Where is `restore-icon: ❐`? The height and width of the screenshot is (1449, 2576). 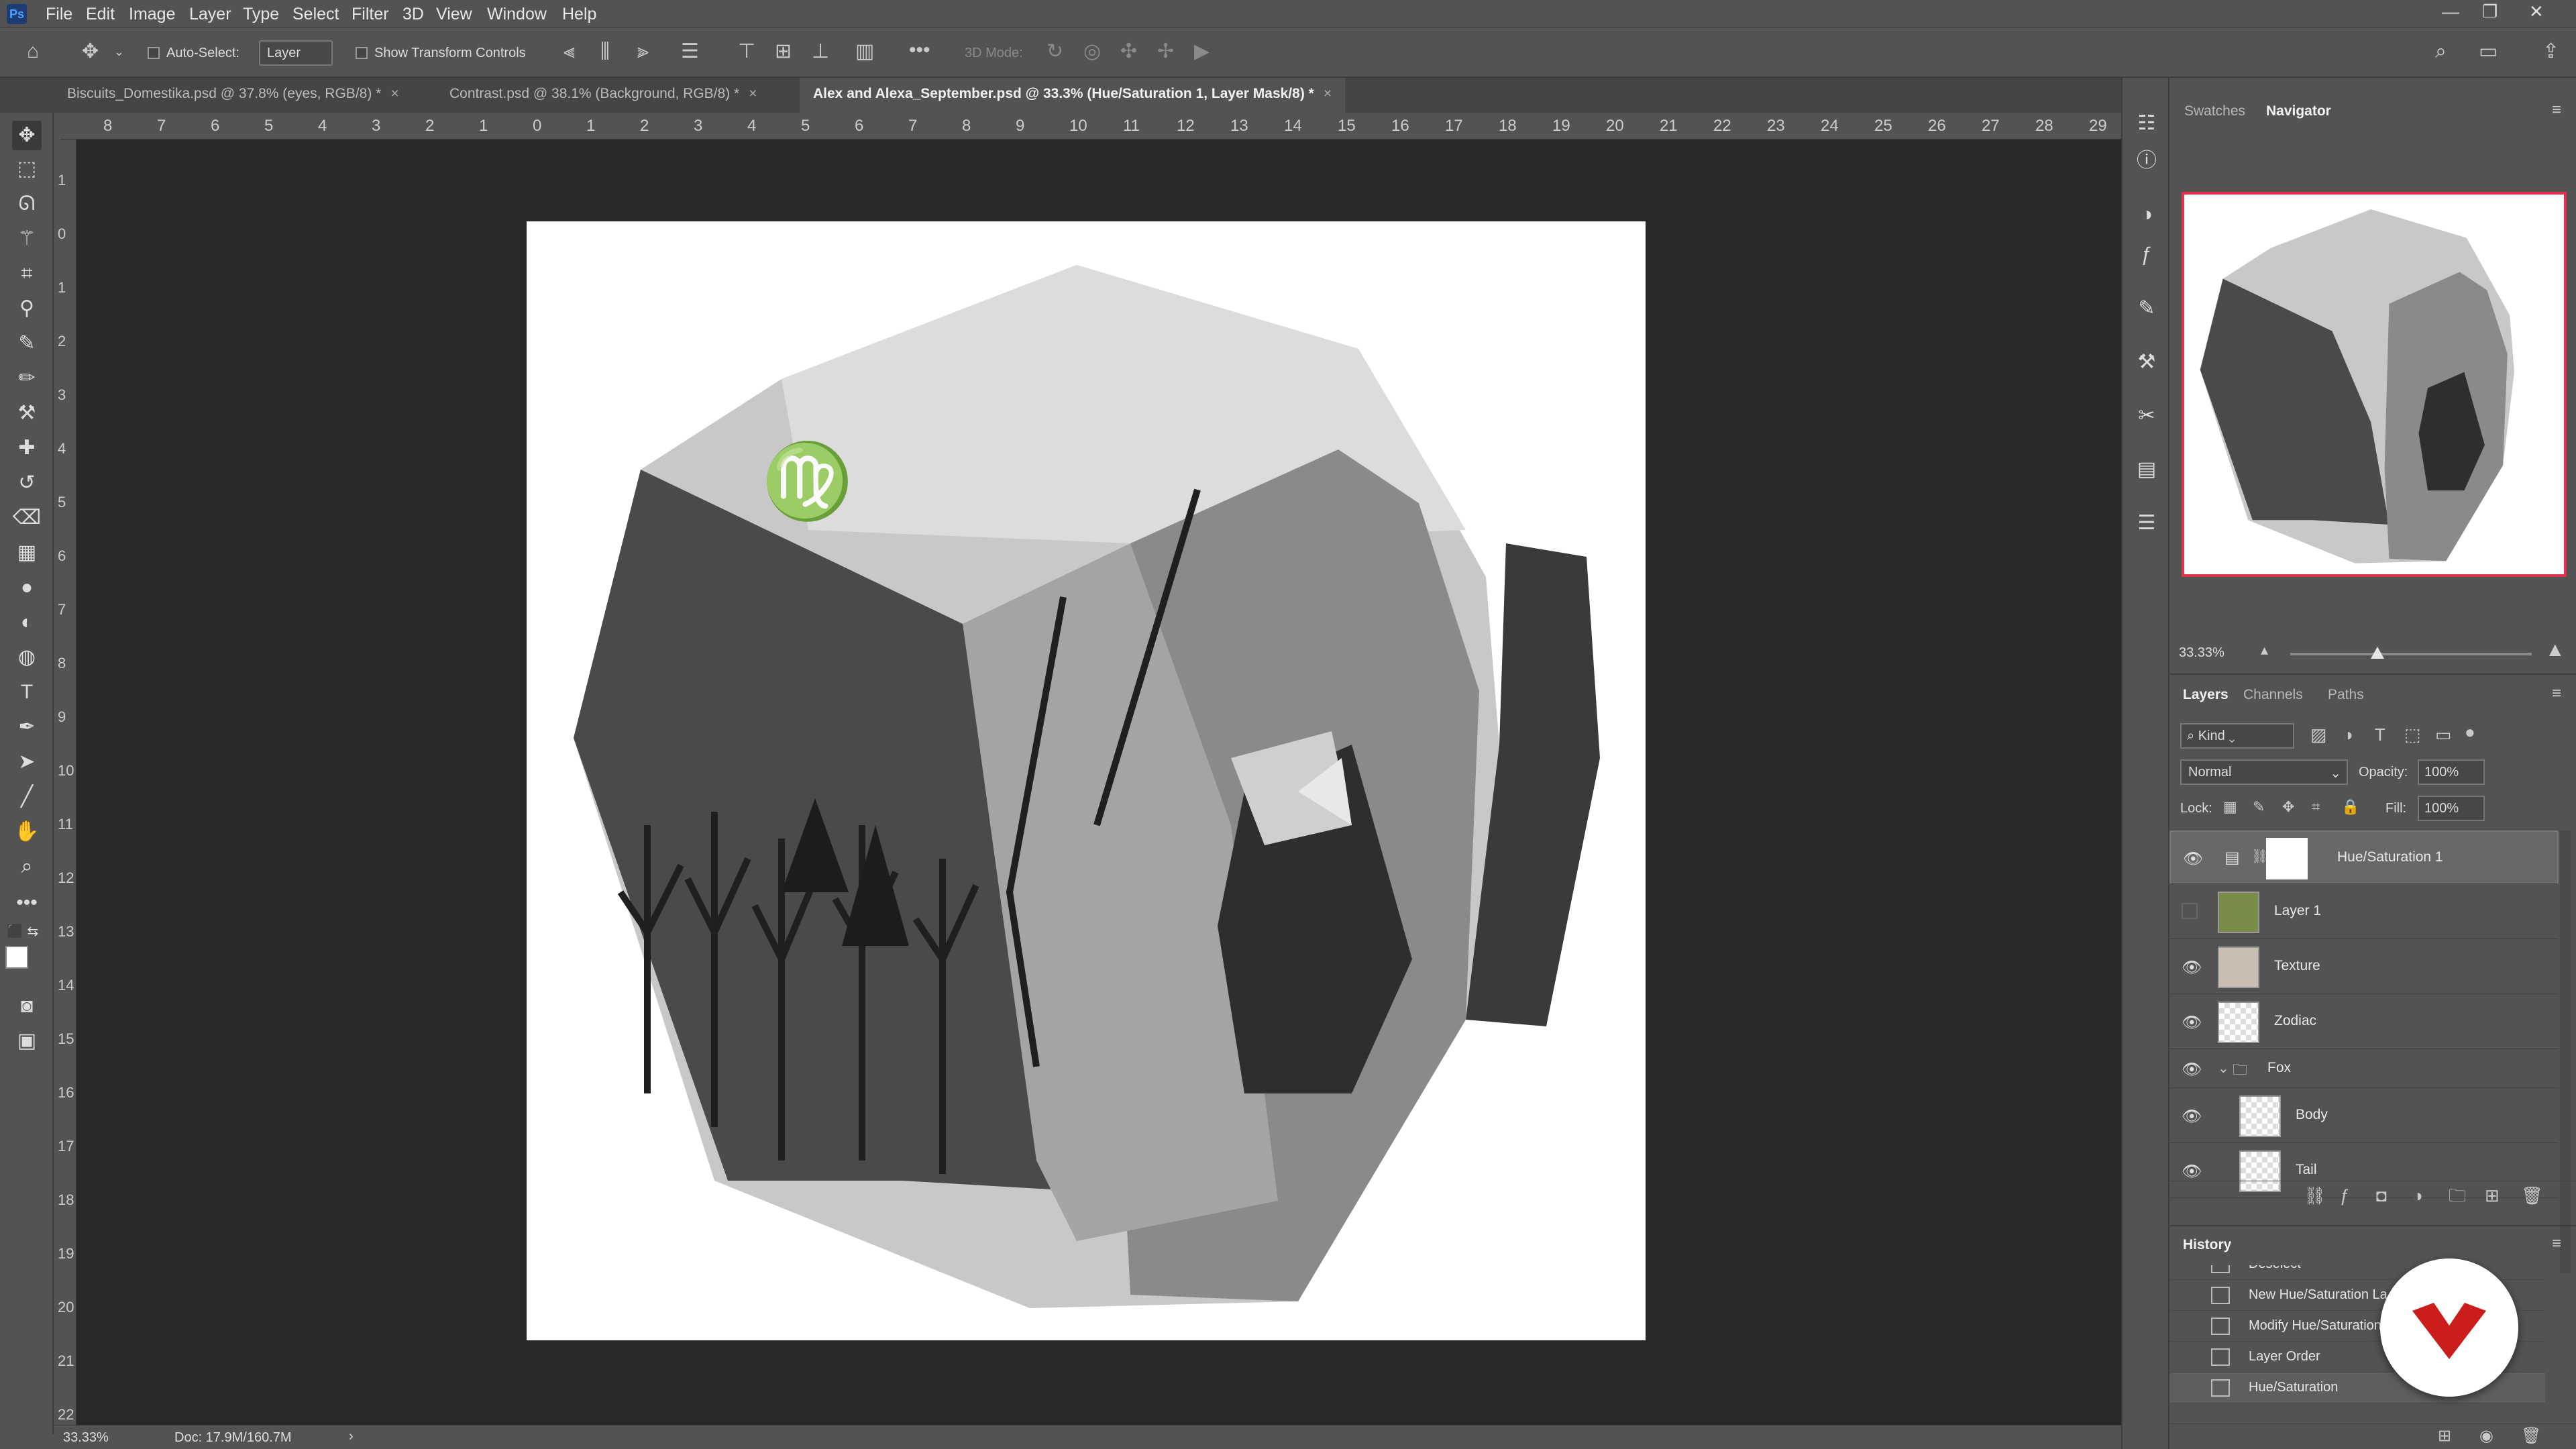 restore-icon: ❐ is located at coordinates (2490, 11).